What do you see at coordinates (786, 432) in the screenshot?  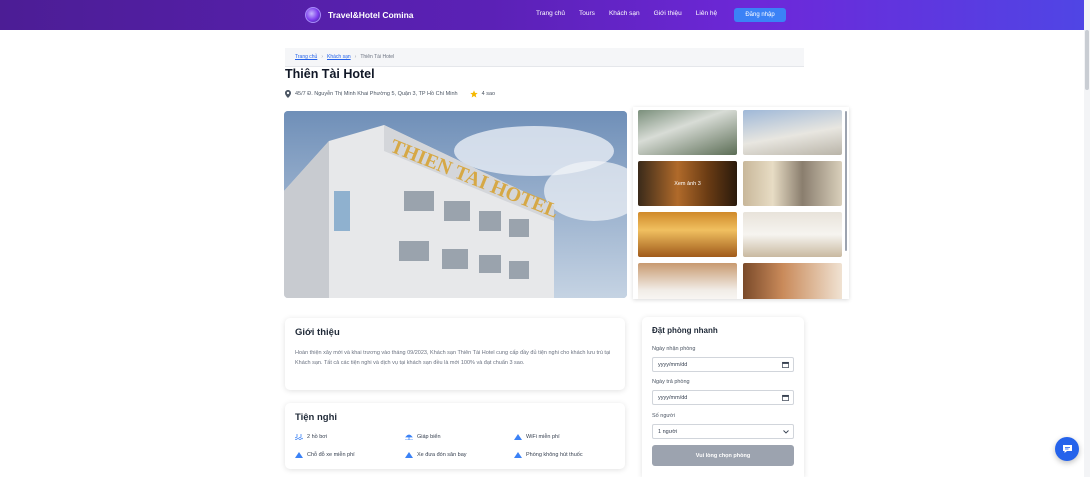 I see `chevron-down-icon` at bounding box center [786, 432].